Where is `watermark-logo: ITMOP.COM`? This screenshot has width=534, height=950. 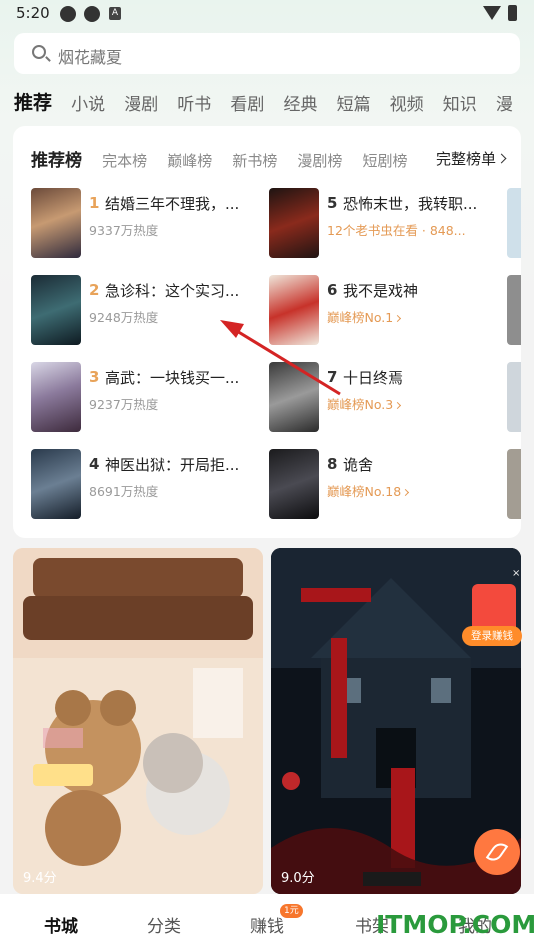
watermark-logo: ITMOP.COM is located at coordinates (455, 924).